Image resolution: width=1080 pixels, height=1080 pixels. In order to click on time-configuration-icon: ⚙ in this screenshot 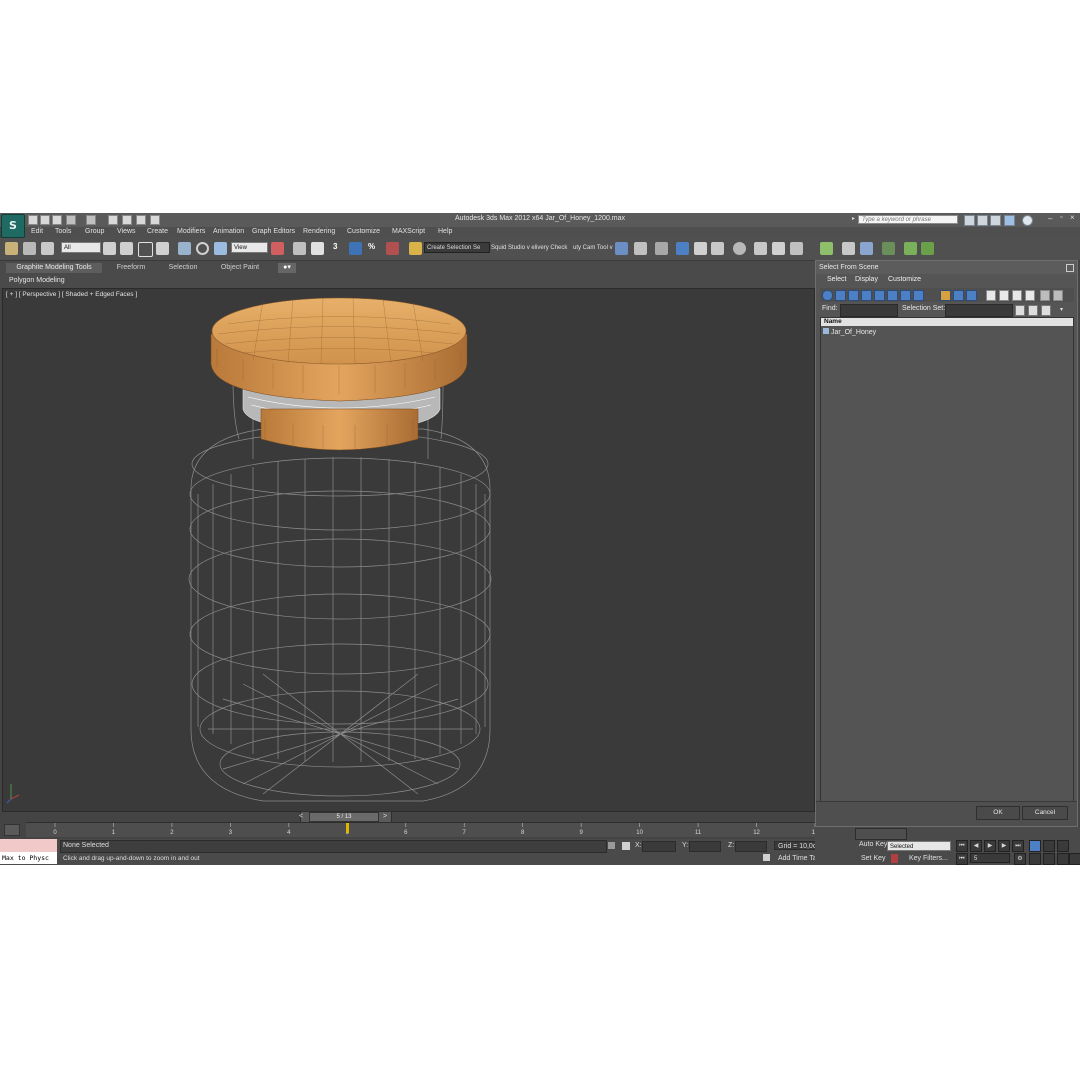, I will do `click(1020, 859)`.